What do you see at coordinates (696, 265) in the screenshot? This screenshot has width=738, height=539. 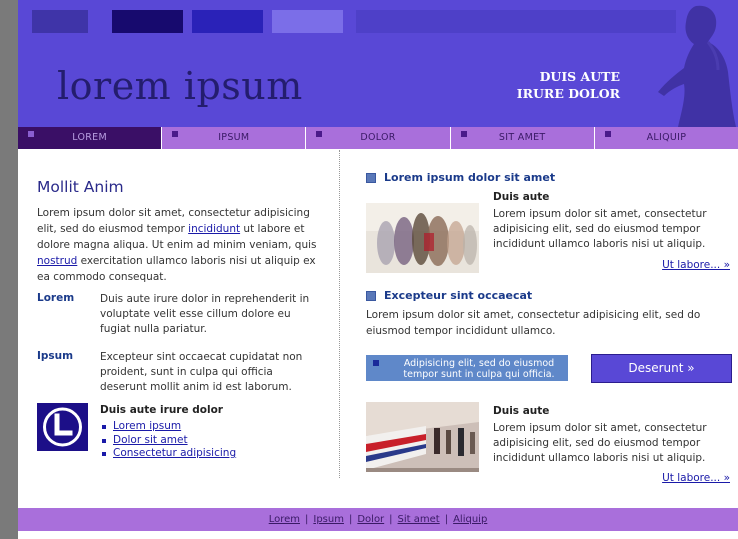 I see `read-more-link-1: Ut labore... »` at bounding box center [696, 265].